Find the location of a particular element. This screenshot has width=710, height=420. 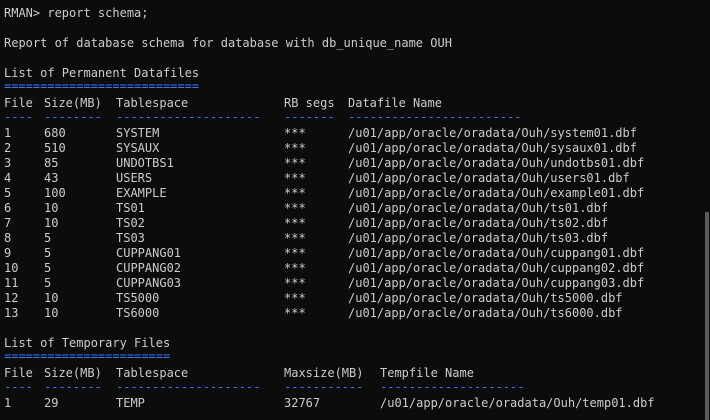

file-size: 100 is located at coordinates (55, 193).